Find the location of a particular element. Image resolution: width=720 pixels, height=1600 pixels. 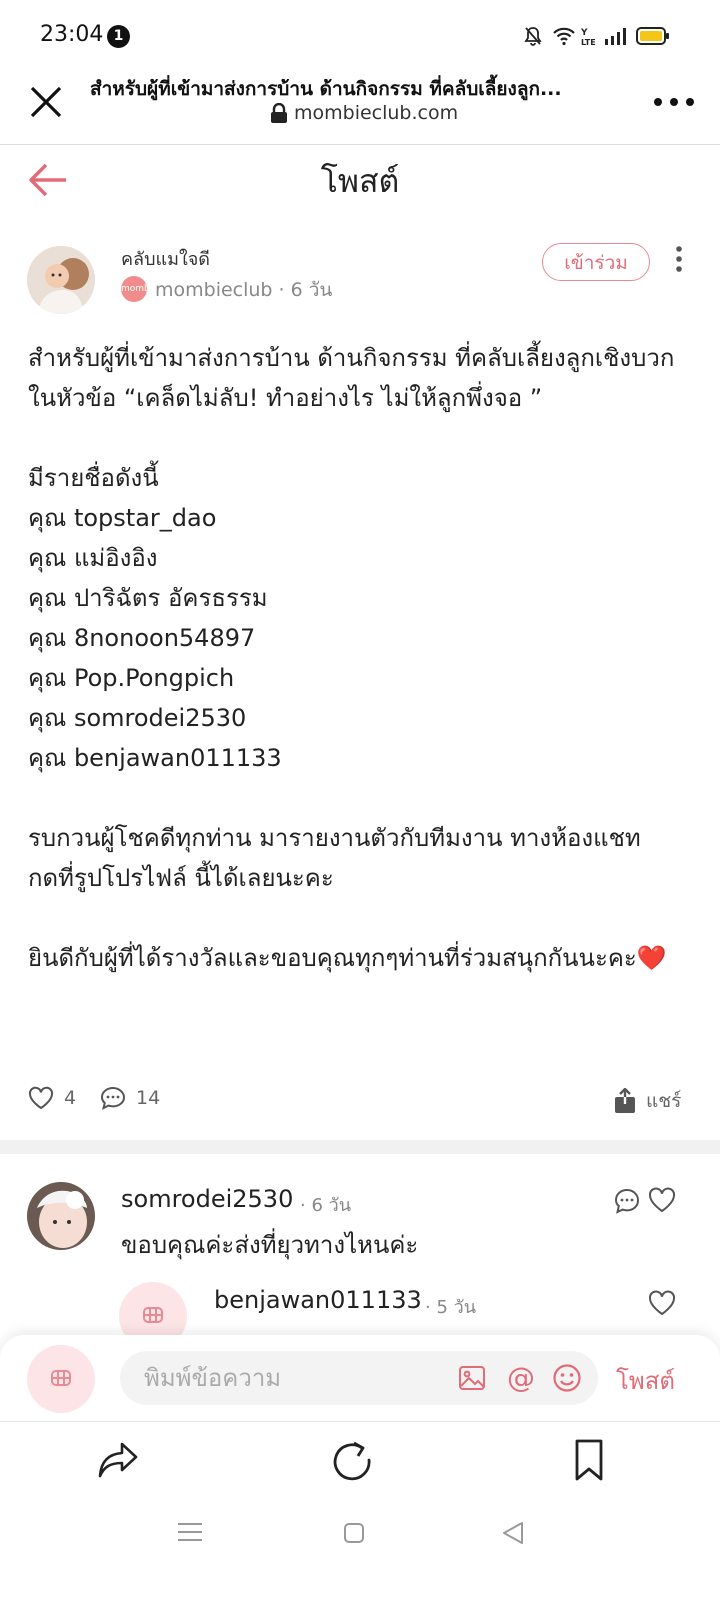

wifi-icon is located at coordinates (564, 36).